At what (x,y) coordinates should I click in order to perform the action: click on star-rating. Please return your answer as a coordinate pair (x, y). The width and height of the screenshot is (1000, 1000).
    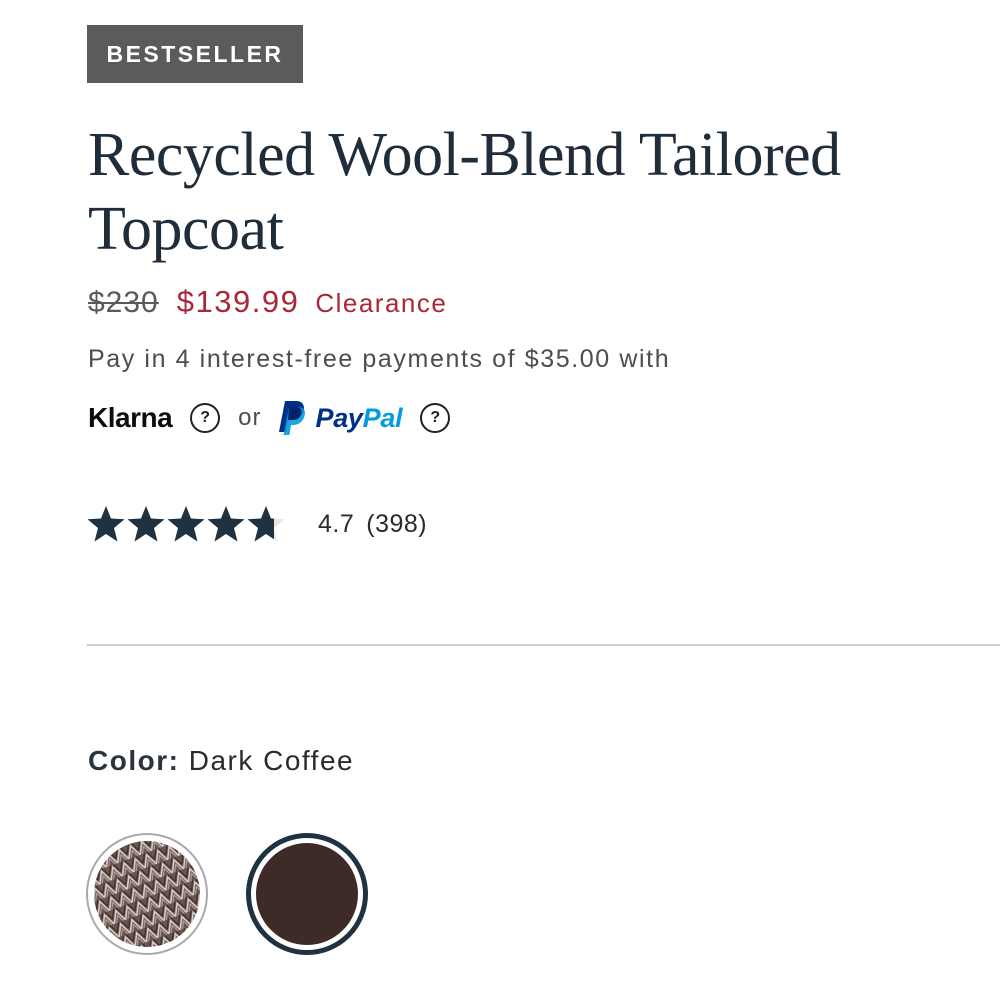
    Looking at the image, I should click on (186, 524).